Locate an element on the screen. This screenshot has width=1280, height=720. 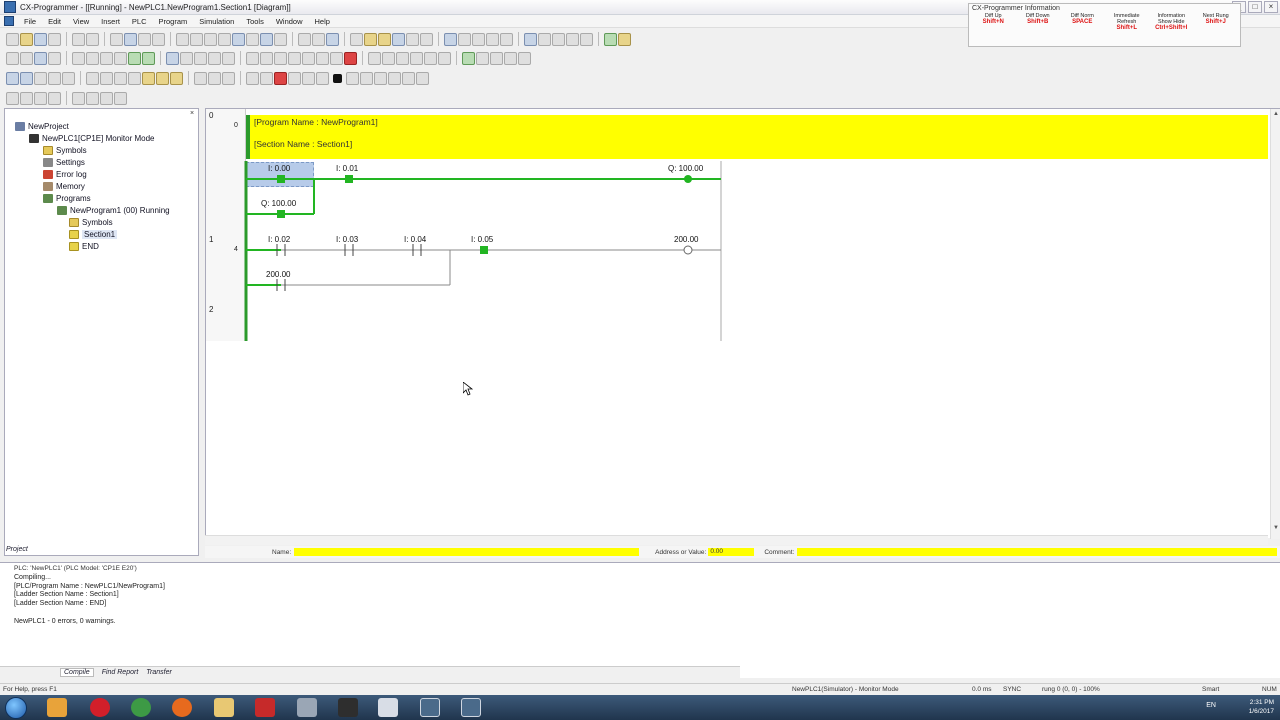
cancel-edit-icon is located at coordinates (388, 58).